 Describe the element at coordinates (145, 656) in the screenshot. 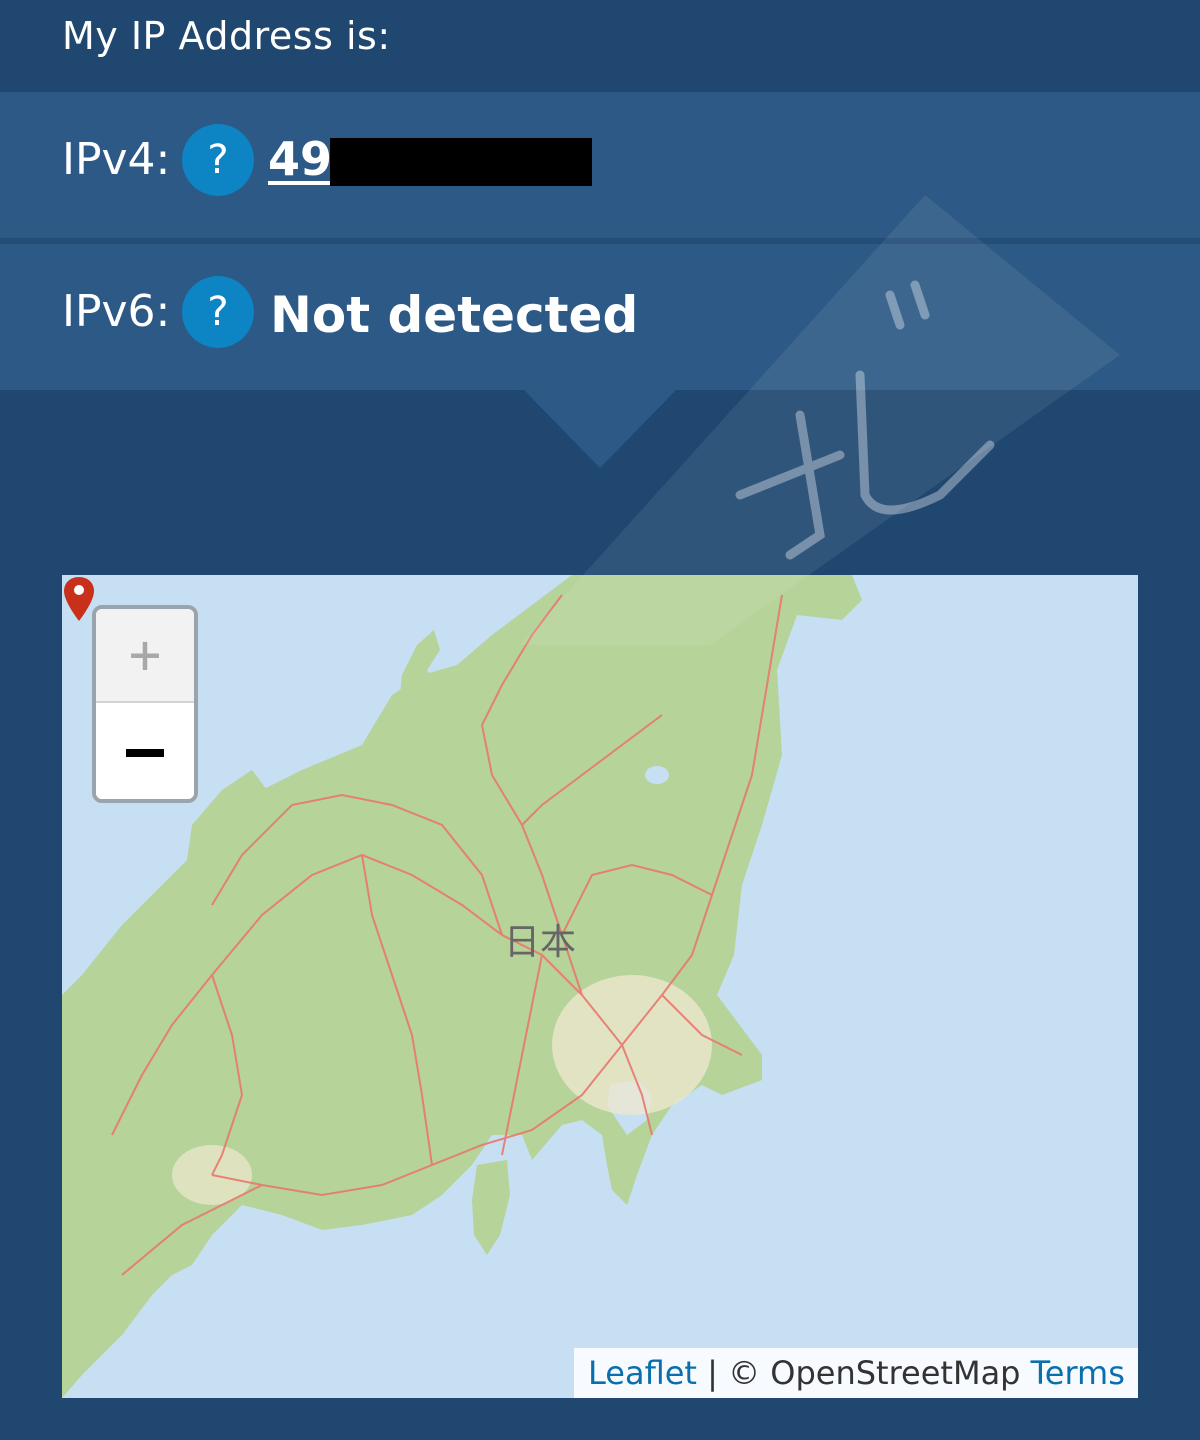

I see `zoom-in-button: +` at that location.